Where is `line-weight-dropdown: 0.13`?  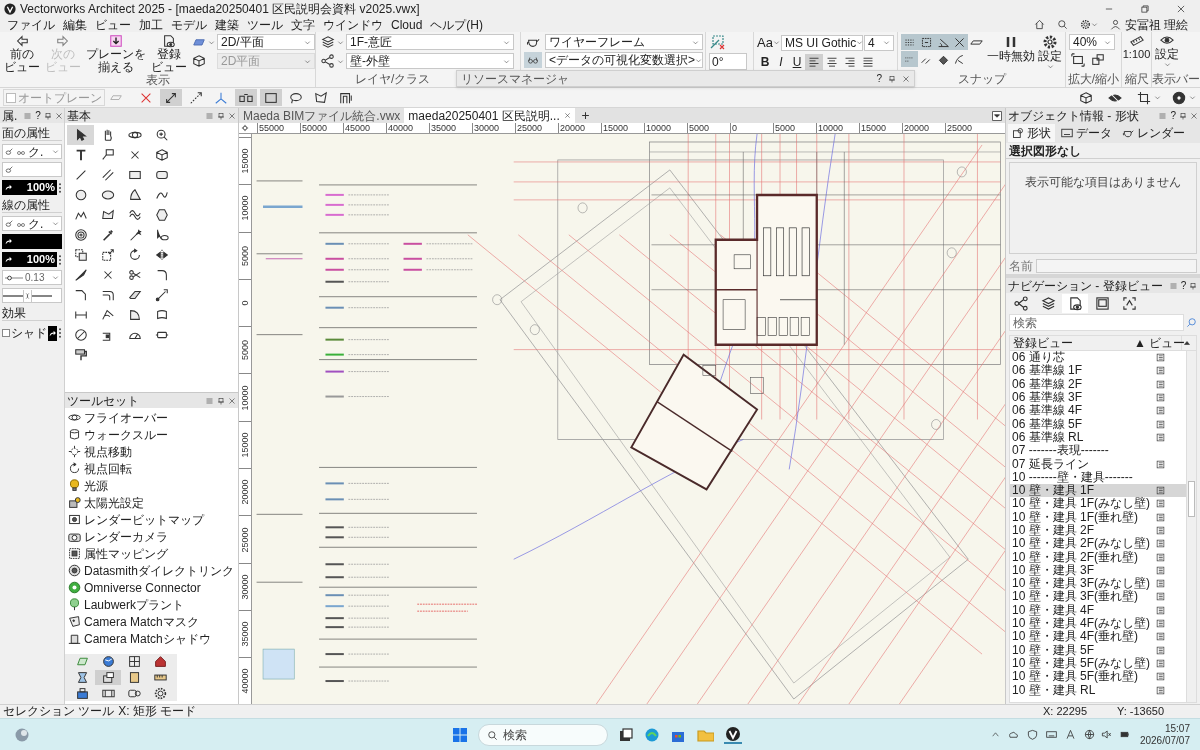 line-weight-dropdown: 0.13 is located at coordinates (32, 277).